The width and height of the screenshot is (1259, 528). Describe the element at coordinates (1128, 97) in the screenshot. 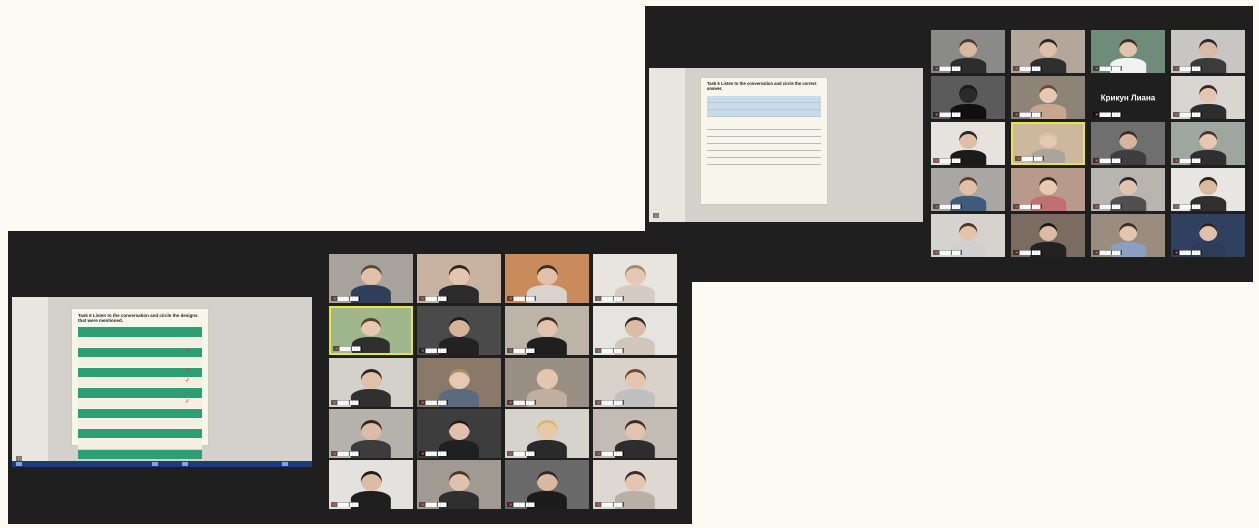

I see `participant-video-tile: Крикун Лиана ✖ ████ ███` at that location.